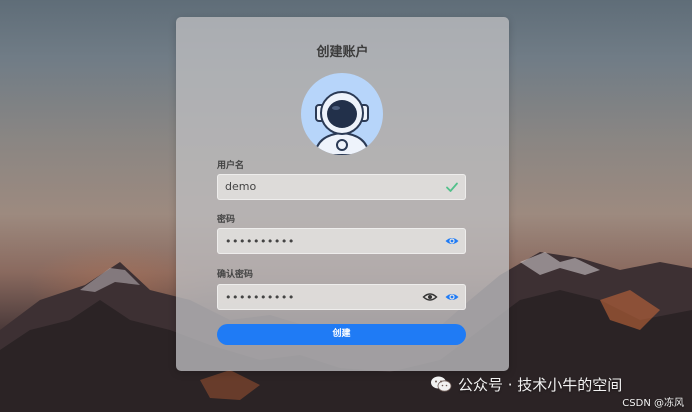 The image size is (692, 412). What do you see at coordinates (452, 187) in the screenshot?
I see `check-icon` at bounding box center [452, 187].